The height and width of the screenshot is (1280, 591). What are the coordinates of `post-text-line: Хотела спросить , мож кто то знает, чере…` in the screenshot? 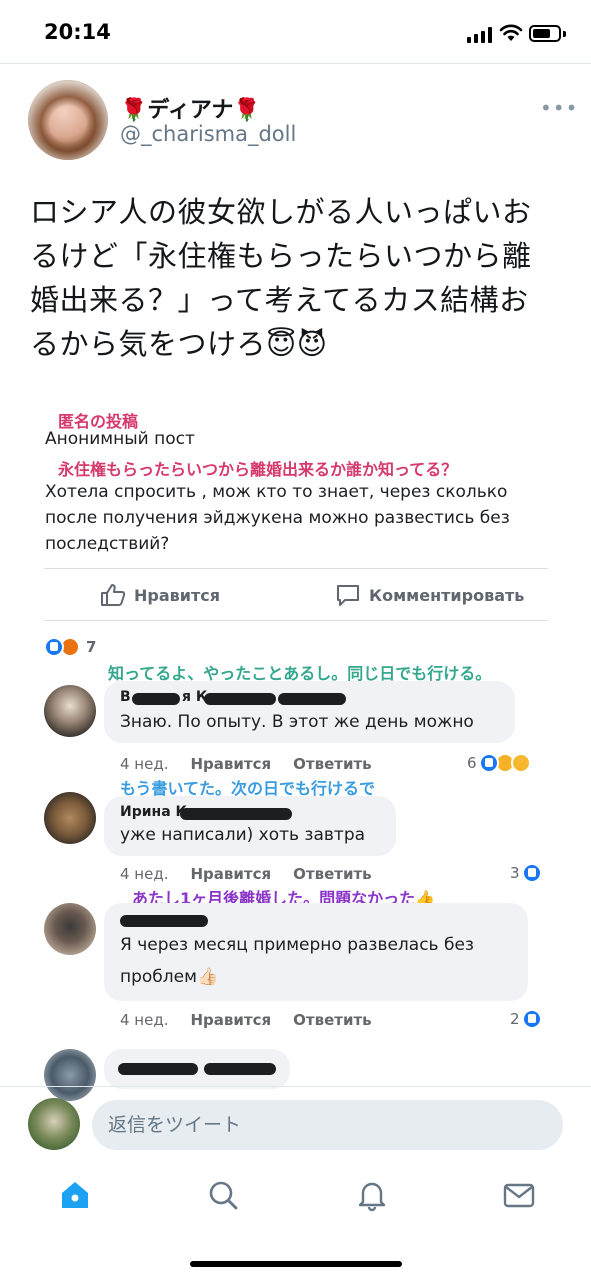 It's located at (276, 492).